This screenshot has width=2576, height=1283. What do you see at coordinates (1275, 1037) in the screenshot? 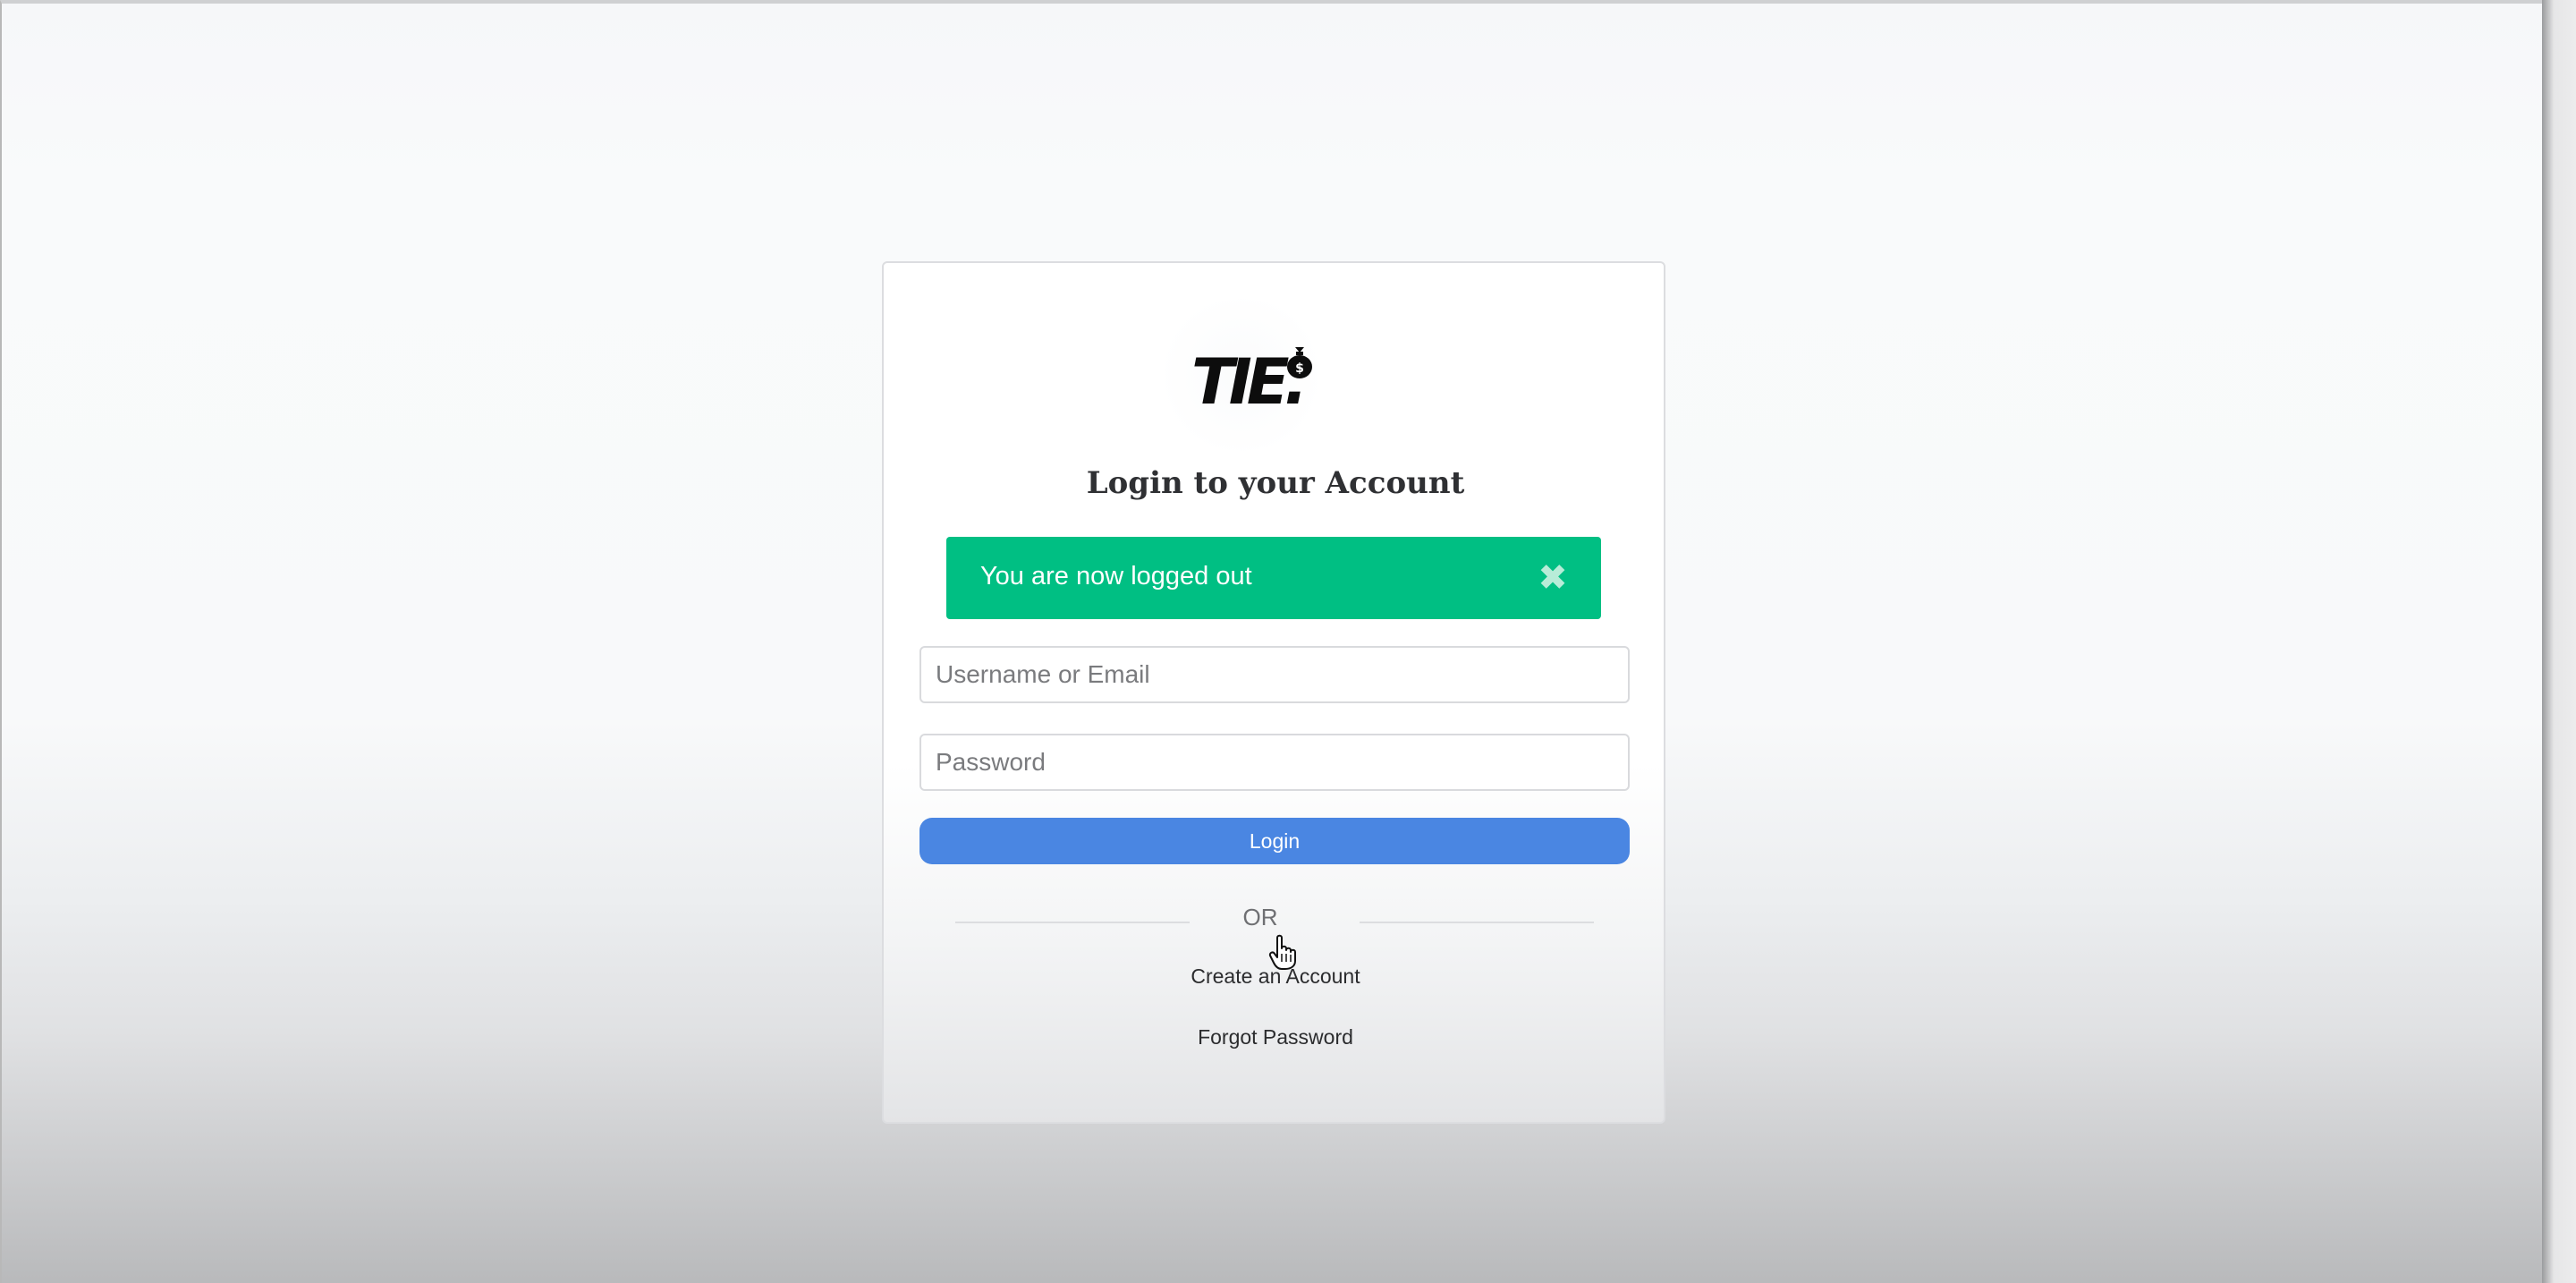
I see `forgot-password-link: Forgot Password` at bounding box center [1275, 1037].